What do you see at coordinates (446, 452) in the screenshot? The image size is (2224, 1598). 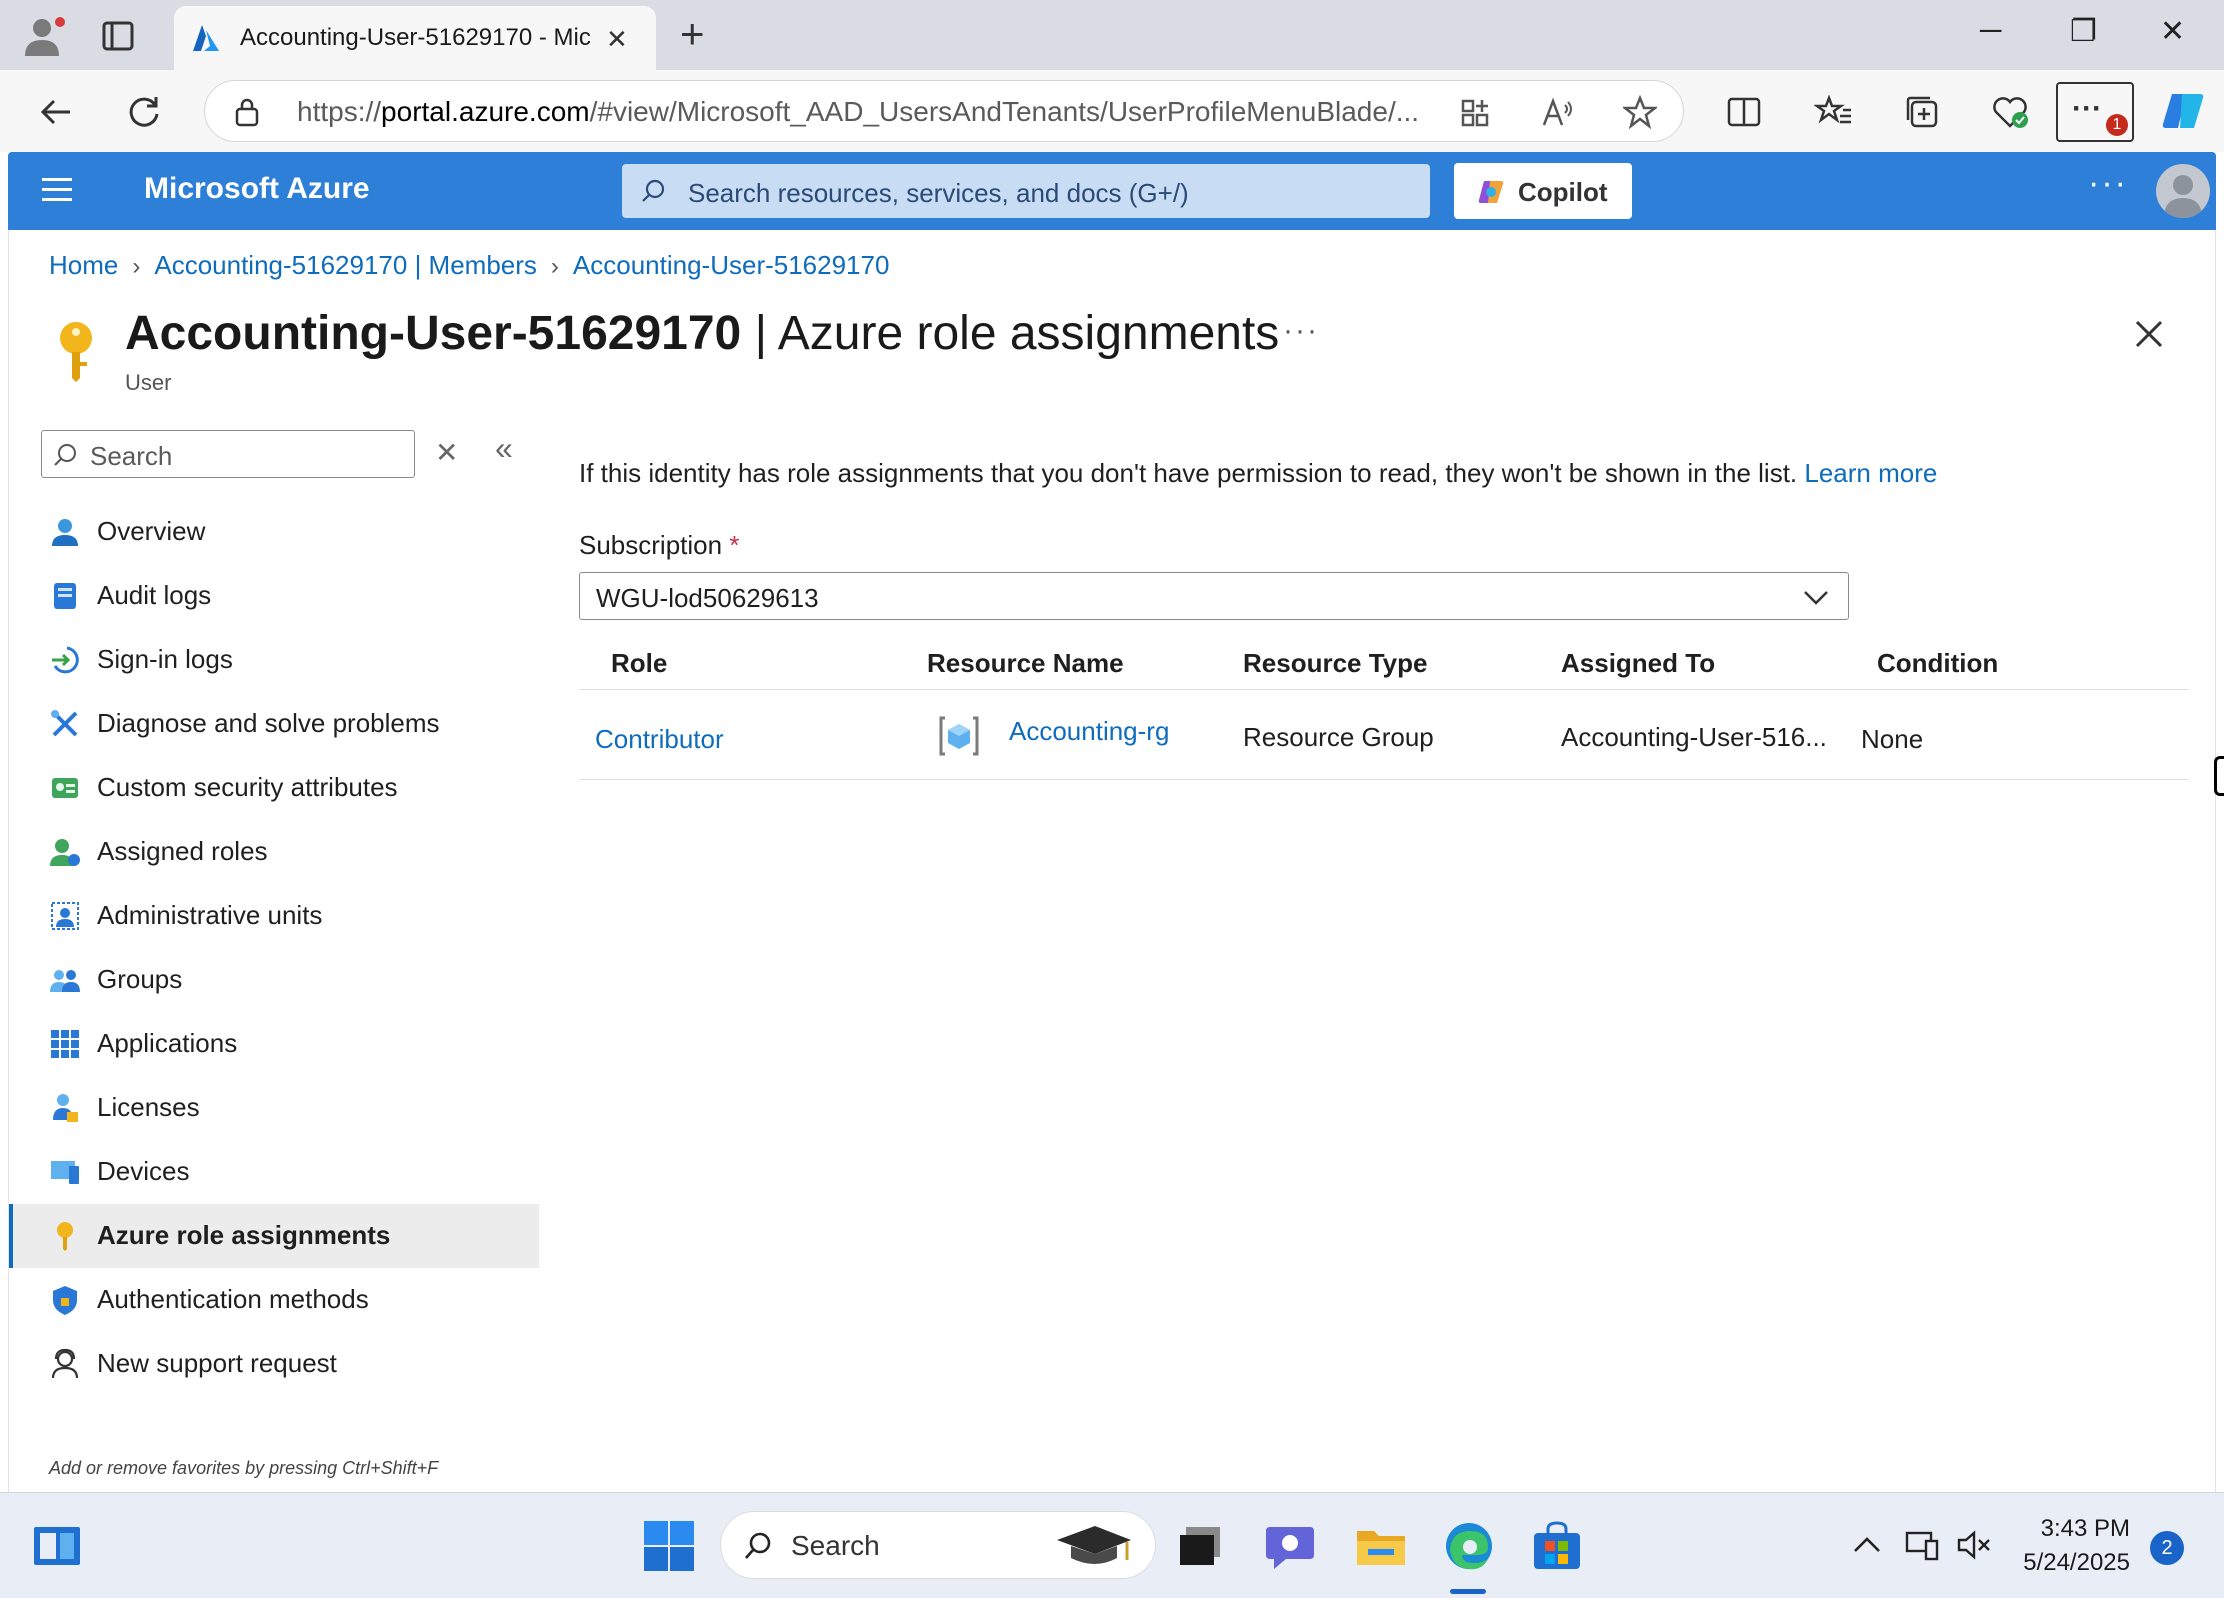 I see `clear-search-icon: ✕` at bounding box center [446, 452].